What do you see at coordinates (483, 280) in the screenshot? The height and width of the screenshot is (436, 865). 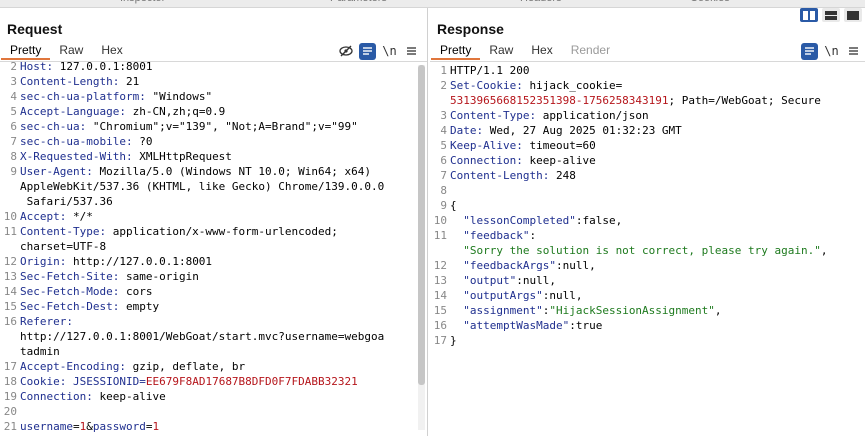 I see `header-name: "output"` at bounding box center [483, 280].